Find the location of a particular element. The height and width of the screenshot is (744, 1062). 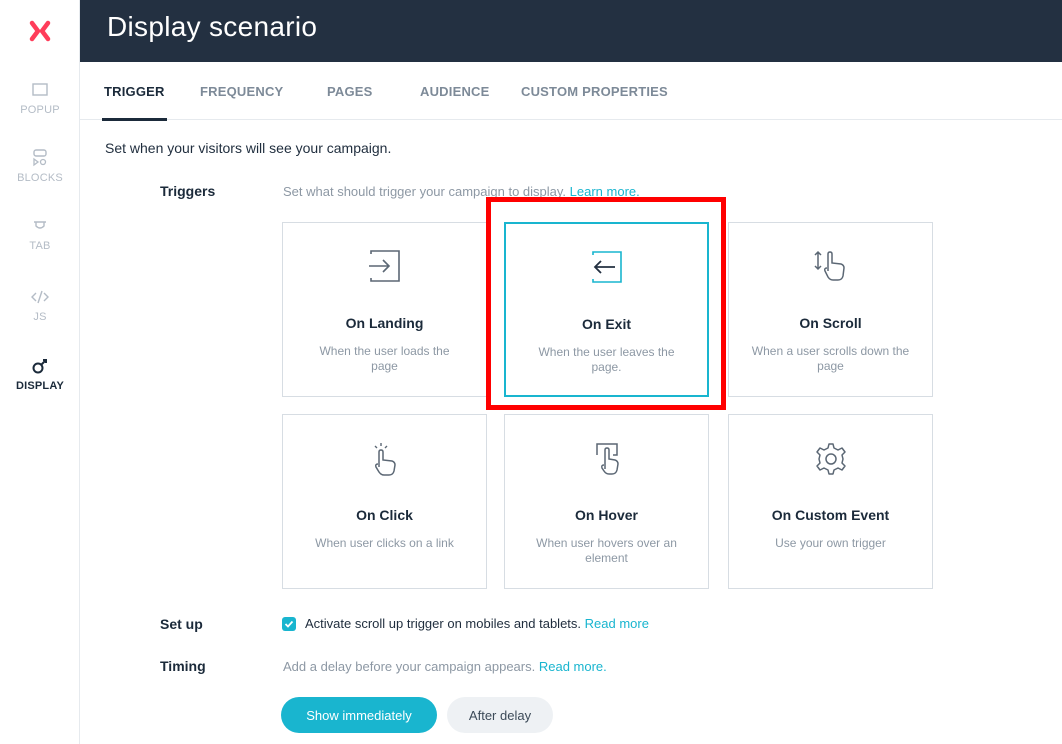

trigger-card-on-custom-event: On Custom Event Use your own trigger is located at coordinates (830, 501).